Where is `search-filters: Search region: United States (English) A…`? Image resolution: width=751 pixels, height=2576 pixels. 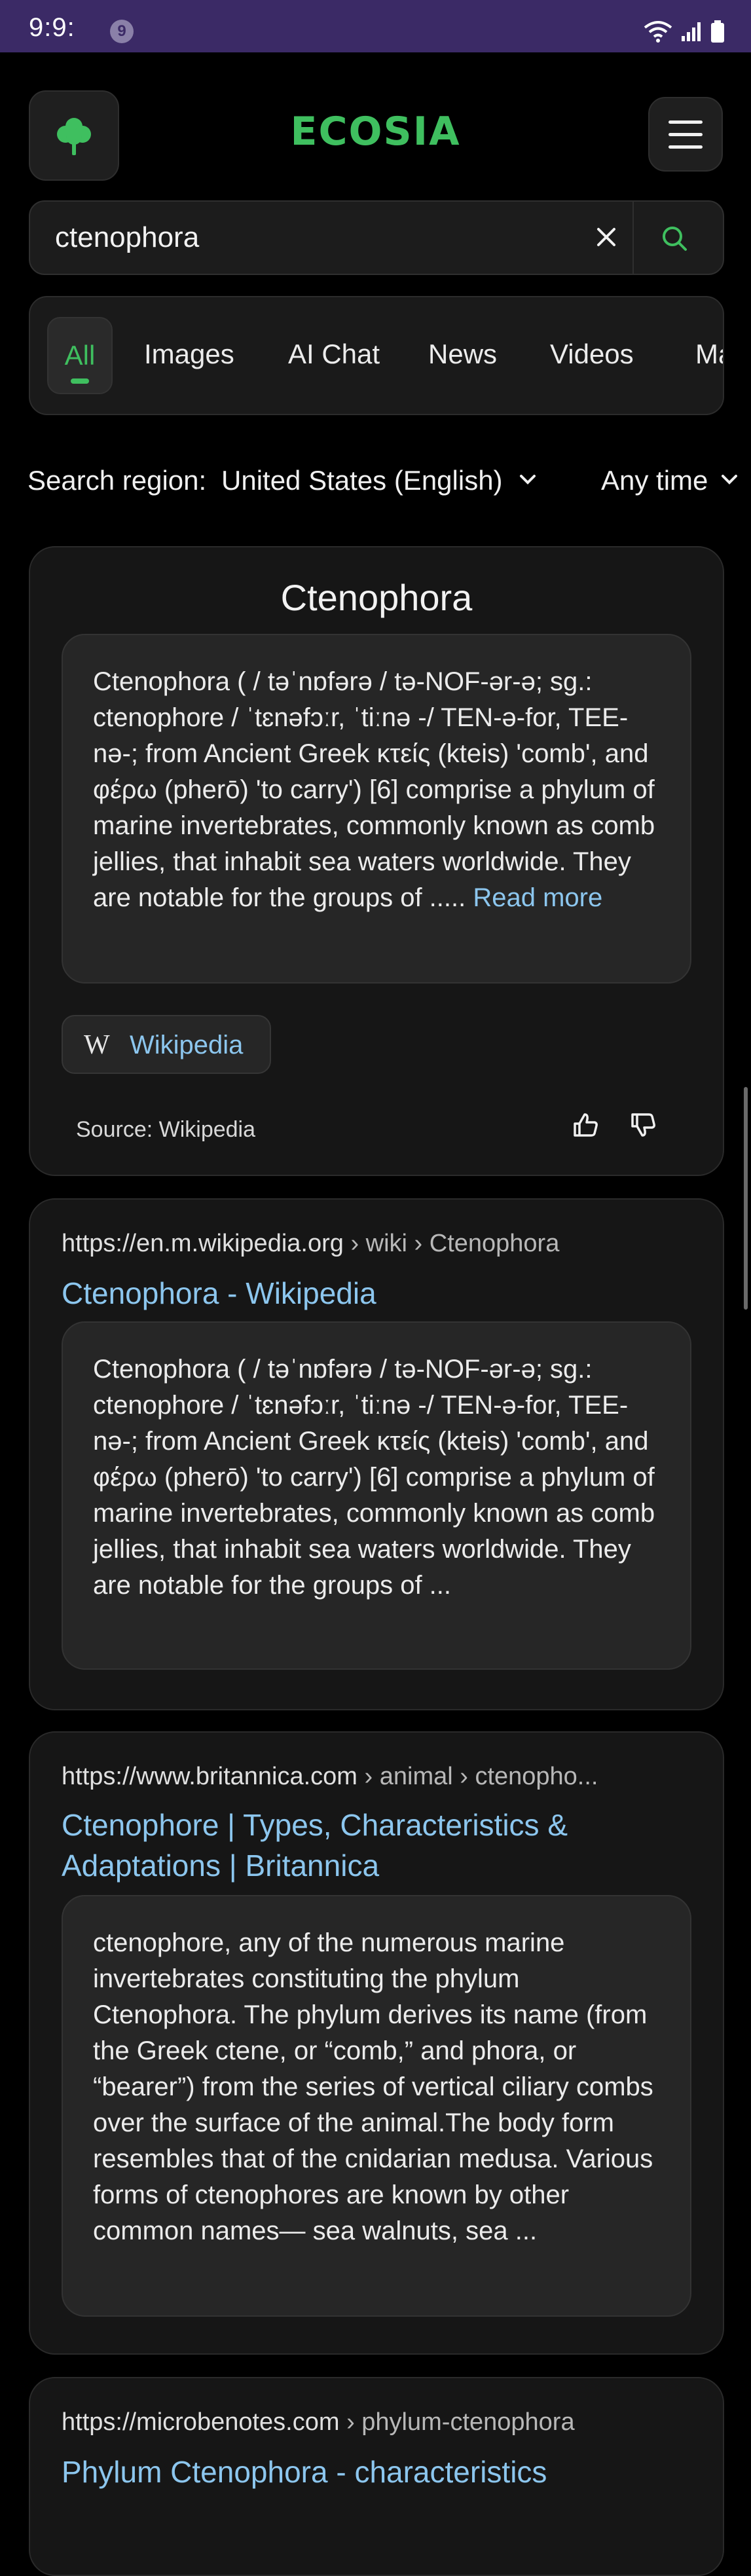
search-filters: Search region: United States (English) A… is located at coordinates (375, 481).